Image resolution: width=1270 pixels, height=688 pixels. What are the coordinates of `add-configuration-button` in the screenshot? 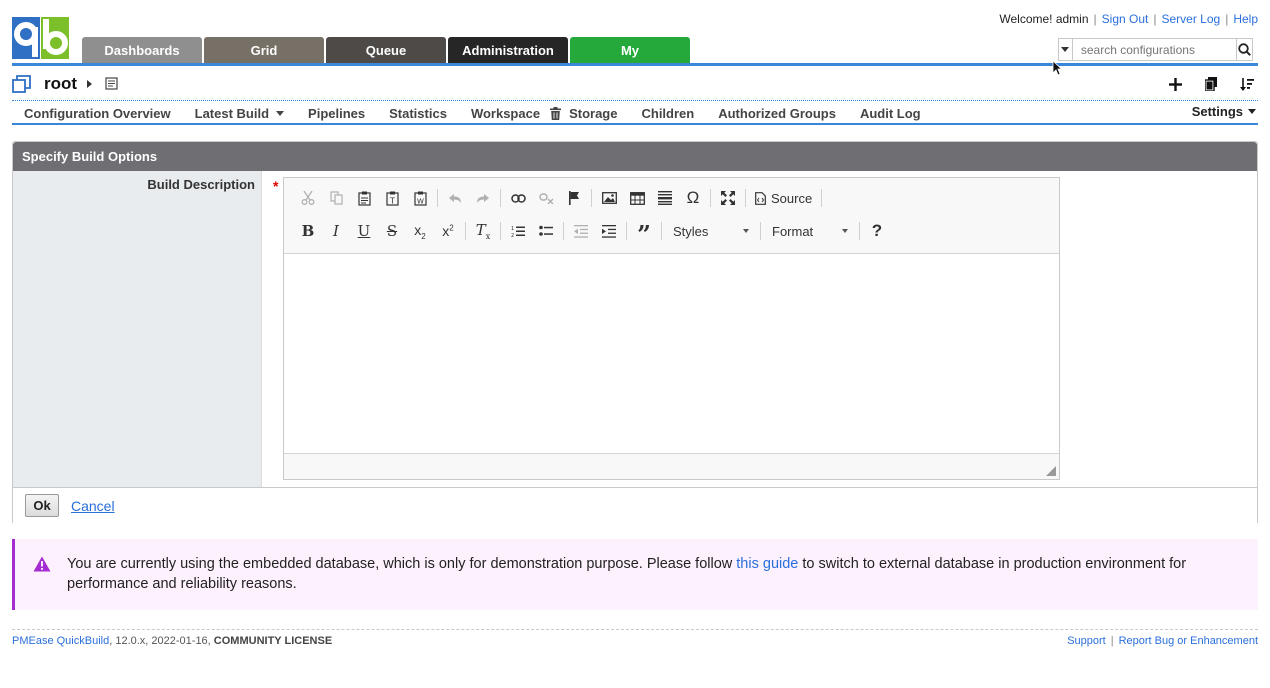 It's located at (1175, 84).